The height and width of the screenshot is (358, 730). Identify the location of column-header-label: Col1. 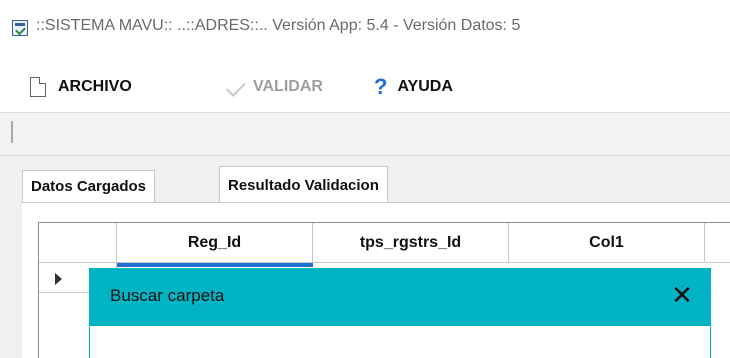
(606, 242).